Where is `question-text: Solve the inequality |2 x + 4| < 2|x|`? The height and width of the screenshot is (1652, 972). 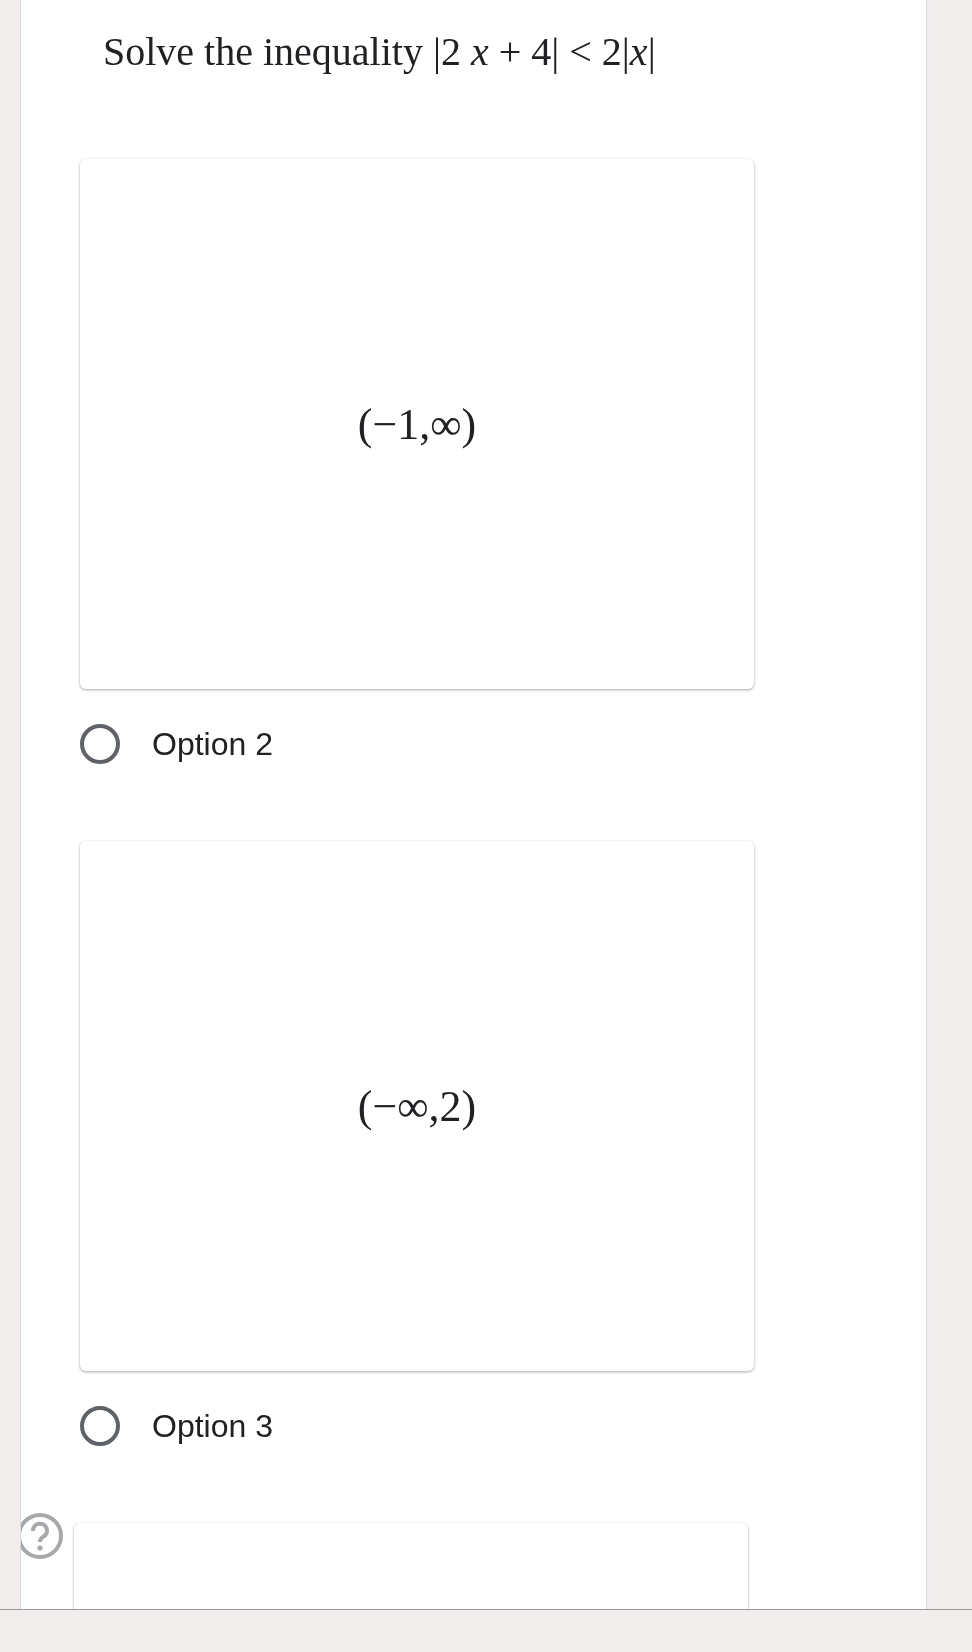 question-text: Solve the inequality |2 x + 4| < 2|x| is located at coordinates (380, 51).